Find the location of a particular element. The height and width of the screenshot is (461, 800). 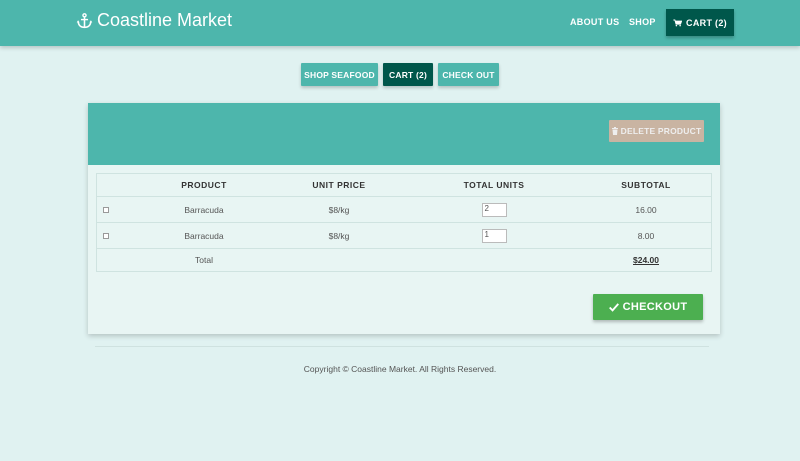

nav-cart-label: CART (2) is located at coordinates (706, 22).